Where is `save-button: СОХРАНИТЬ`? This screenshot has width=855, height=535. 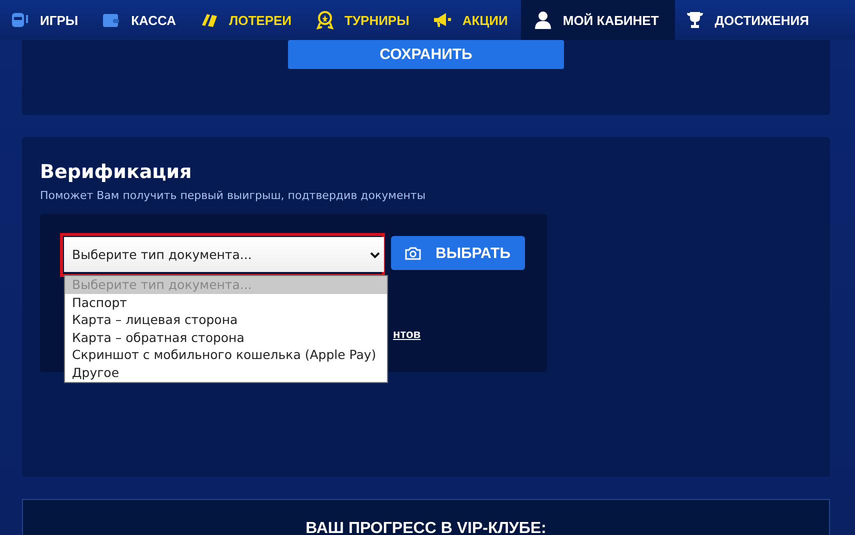 save-button: СОХРАНИТЬ is located at coordinates (426, 54).